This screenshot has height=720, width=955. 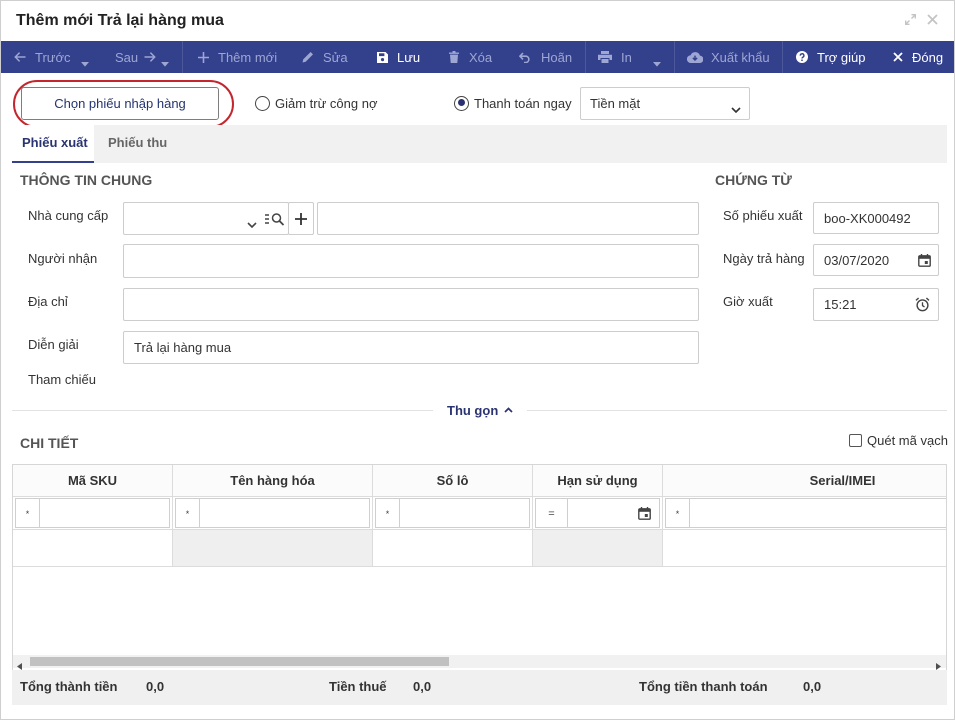 I want to click on prev-button: Trước, so click(x=42, y=57).